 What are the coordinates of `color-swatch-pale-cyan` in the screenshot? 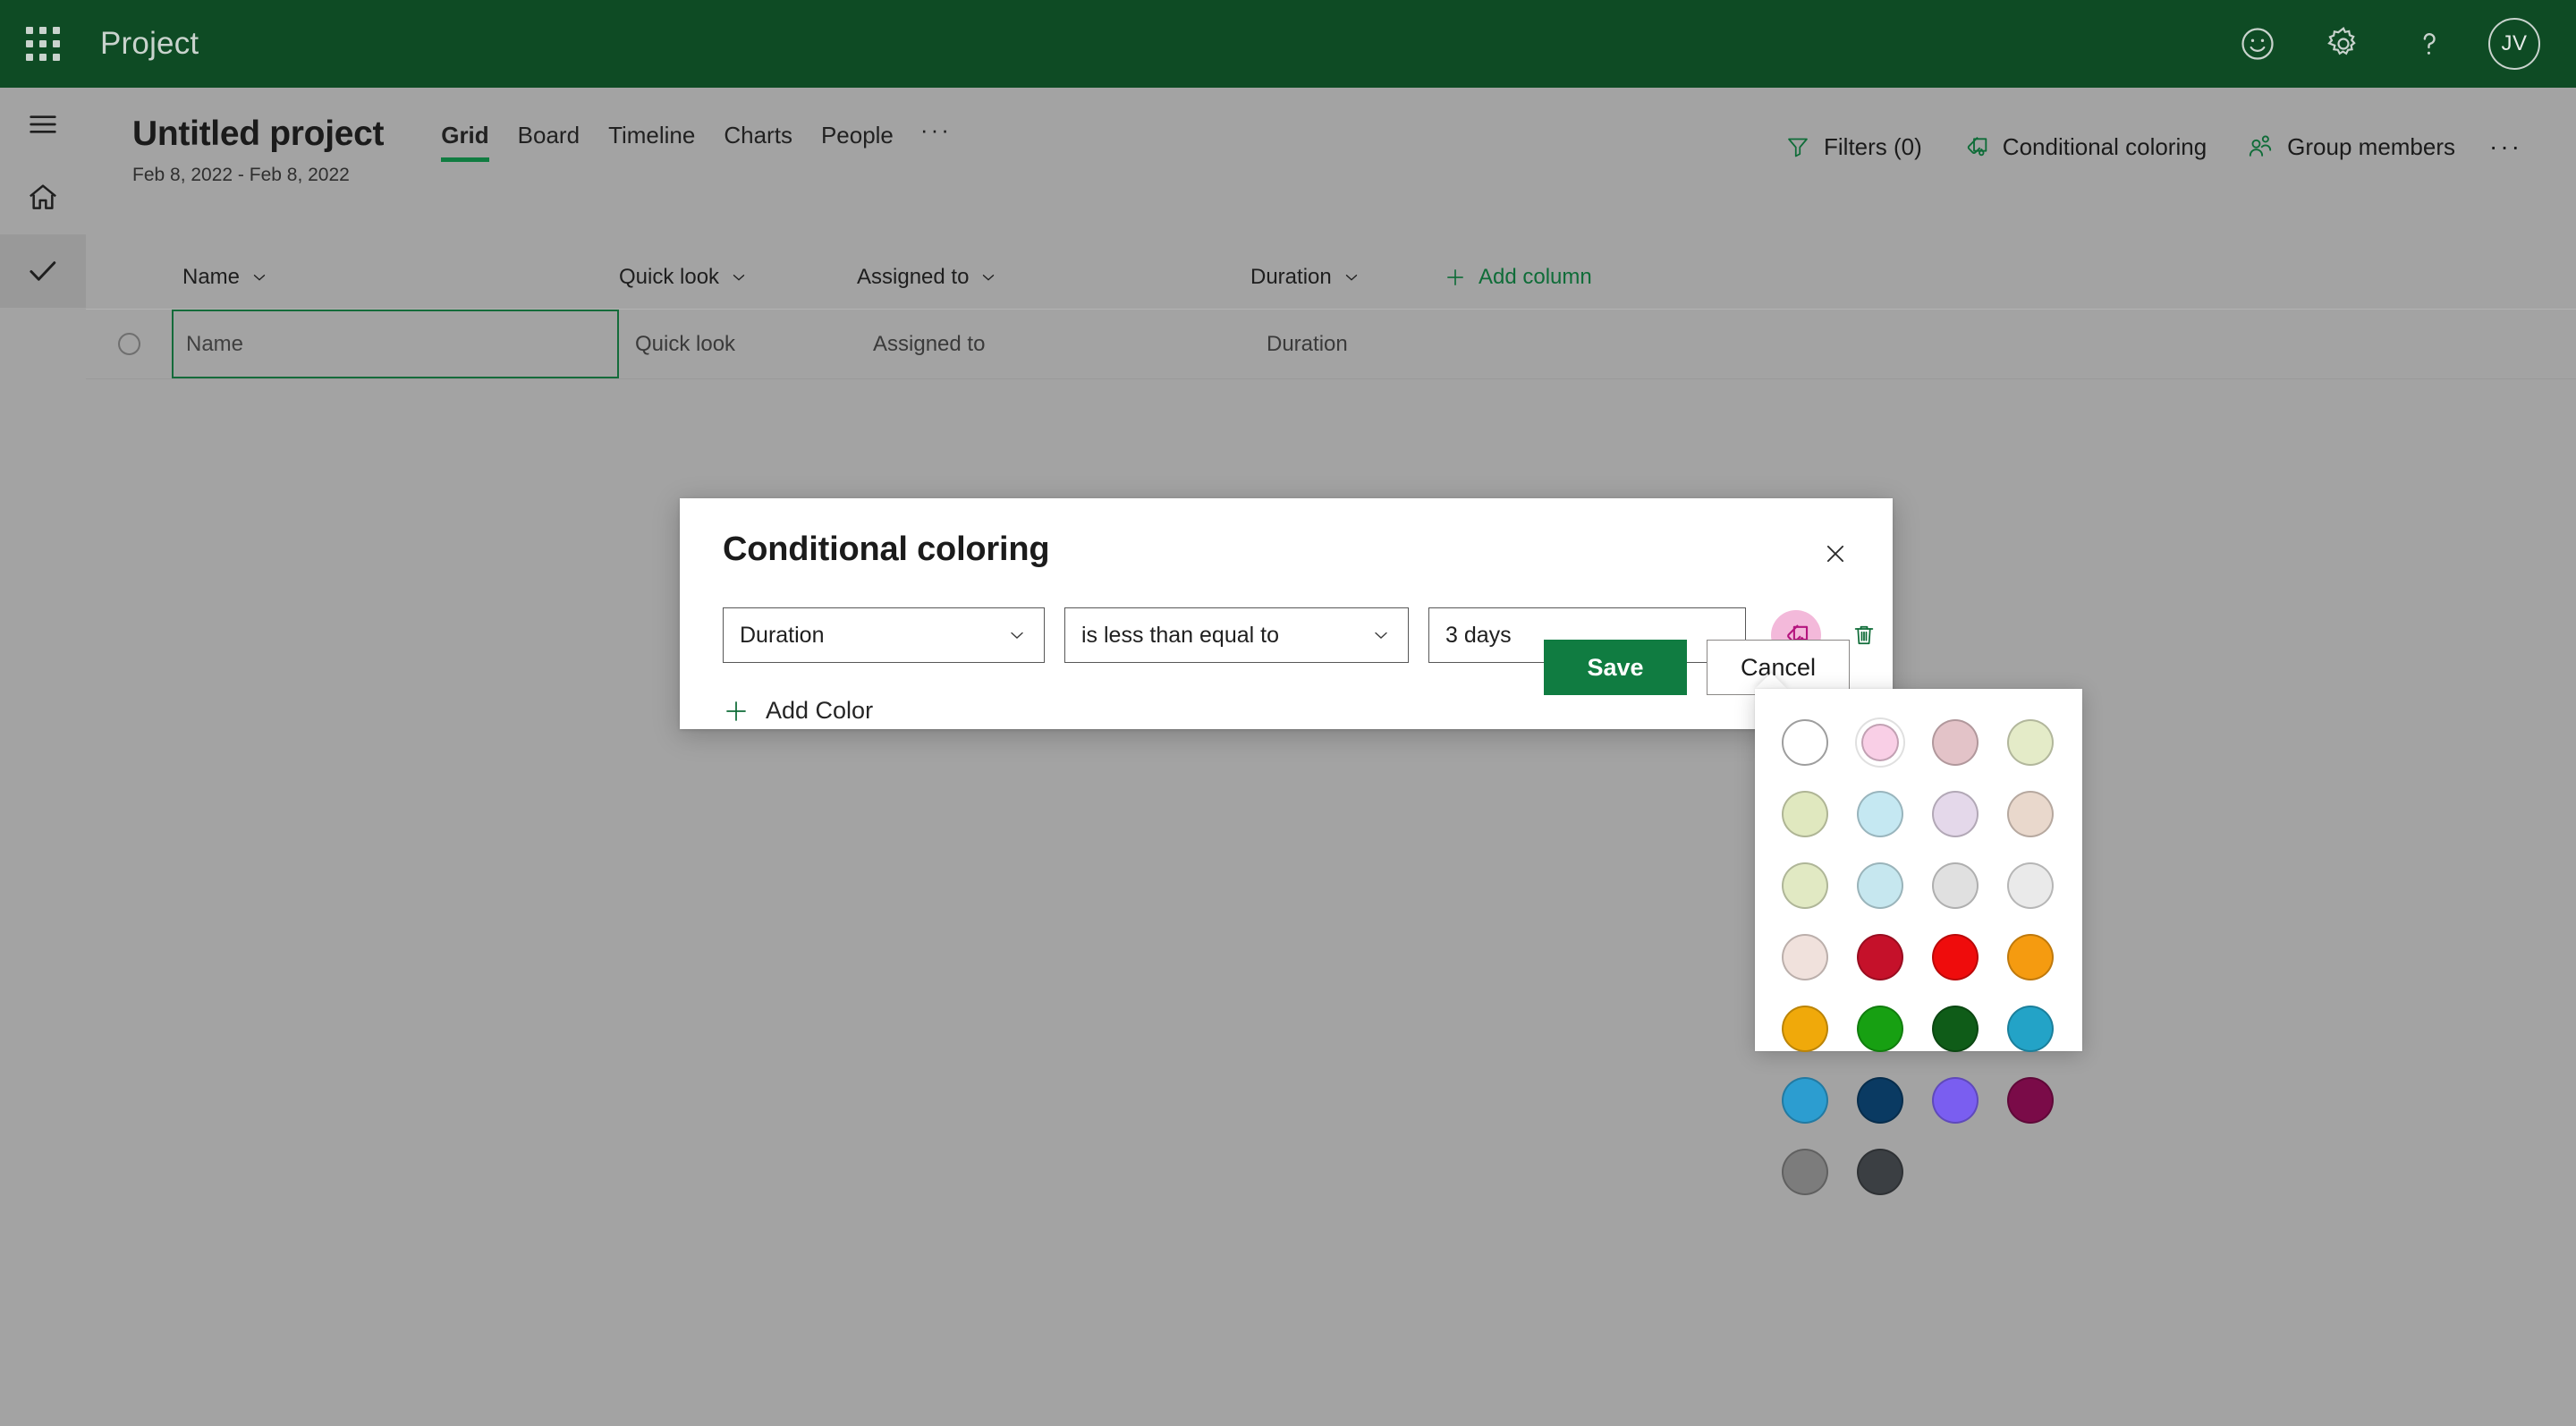 It's located at (1880, 814).